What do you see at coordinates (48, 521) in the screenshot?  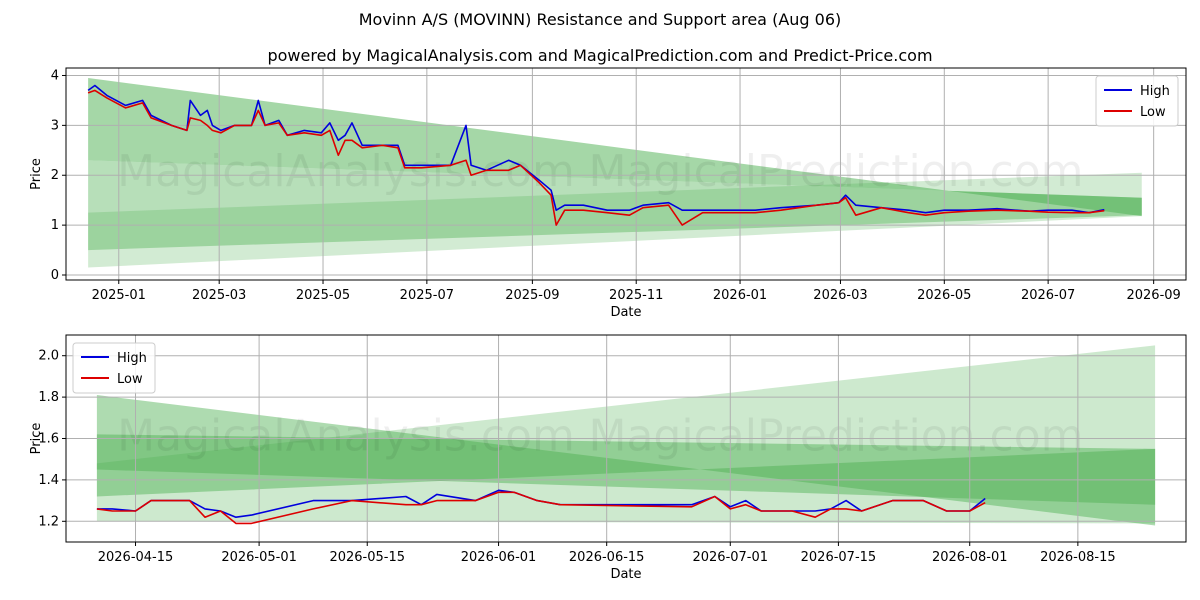 I see `y-tick-label: 1.2` at bounding box center [48, 521].